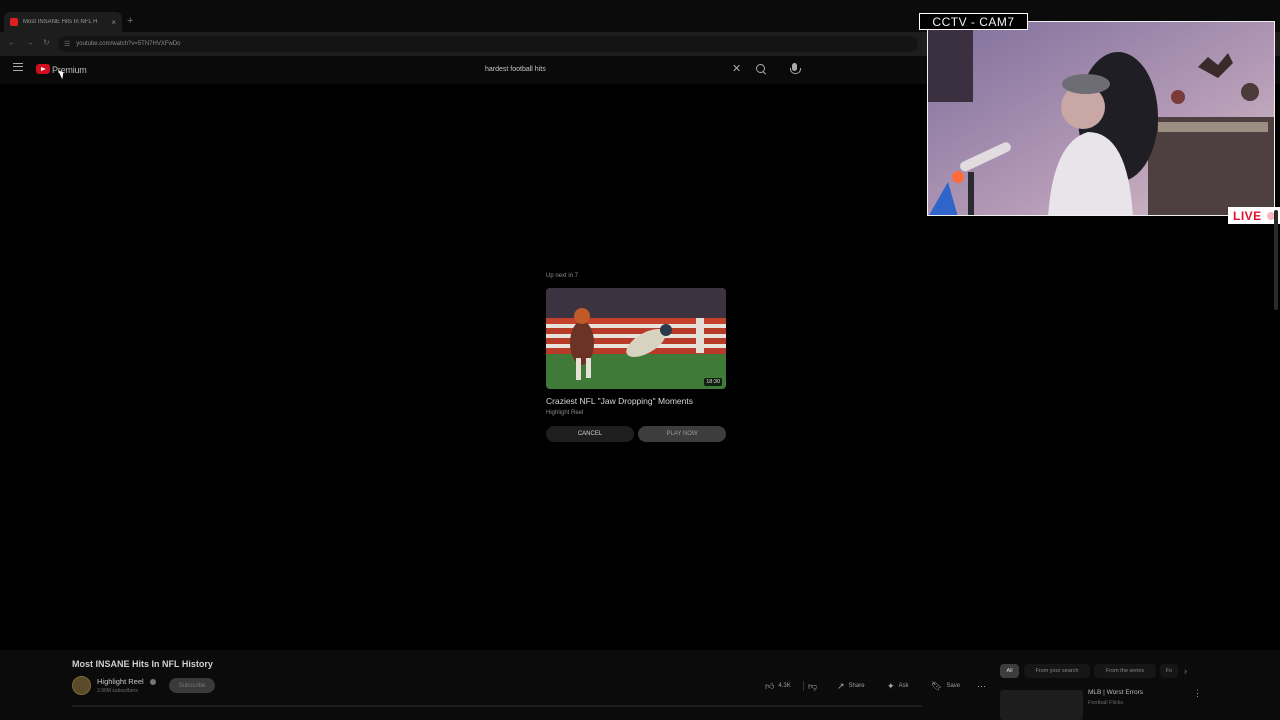  What do you see at coordinates (130, 21) in the screenshot?
I see `new-tab-button: +` at bounding box center [130, 21].